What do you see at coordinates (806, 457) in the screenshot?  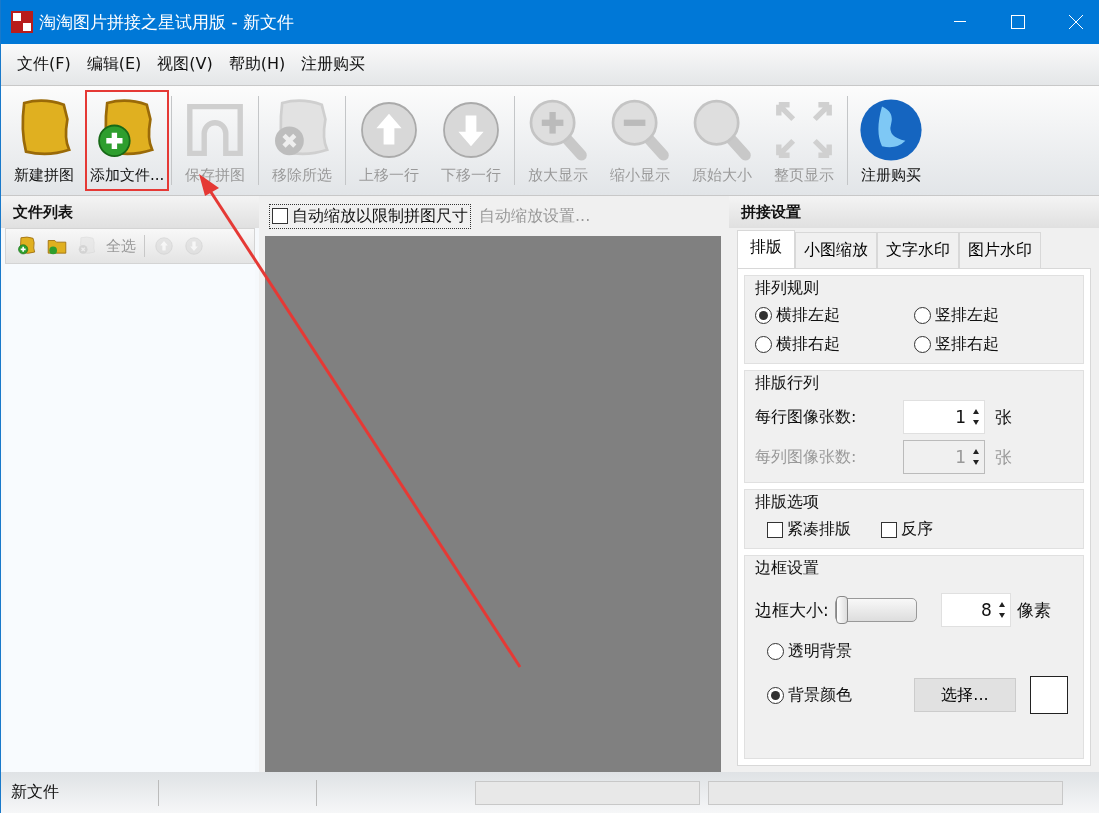 I see `field-label: 每列图像张数:` at bounding box center [806, 457].